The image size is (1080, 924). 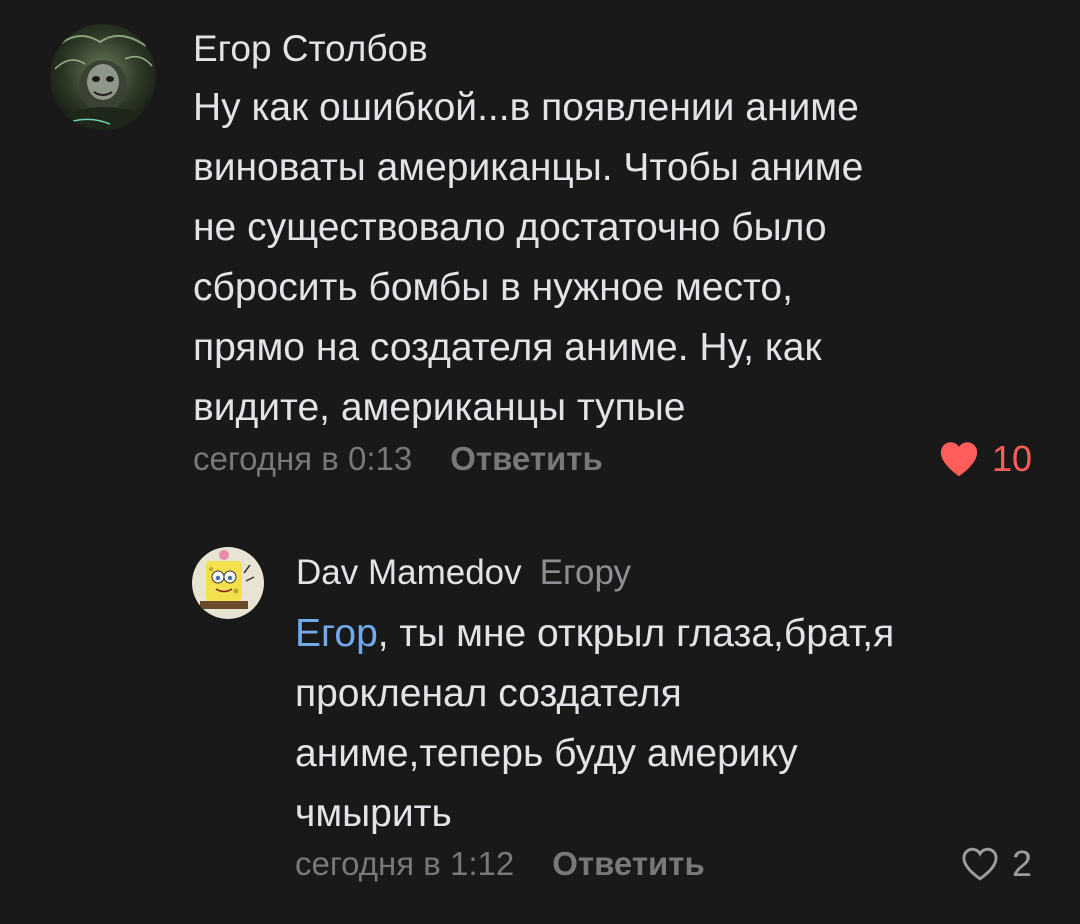 I want to click on comment-text-line: прокленал создателя, so click(x=488, y=693).